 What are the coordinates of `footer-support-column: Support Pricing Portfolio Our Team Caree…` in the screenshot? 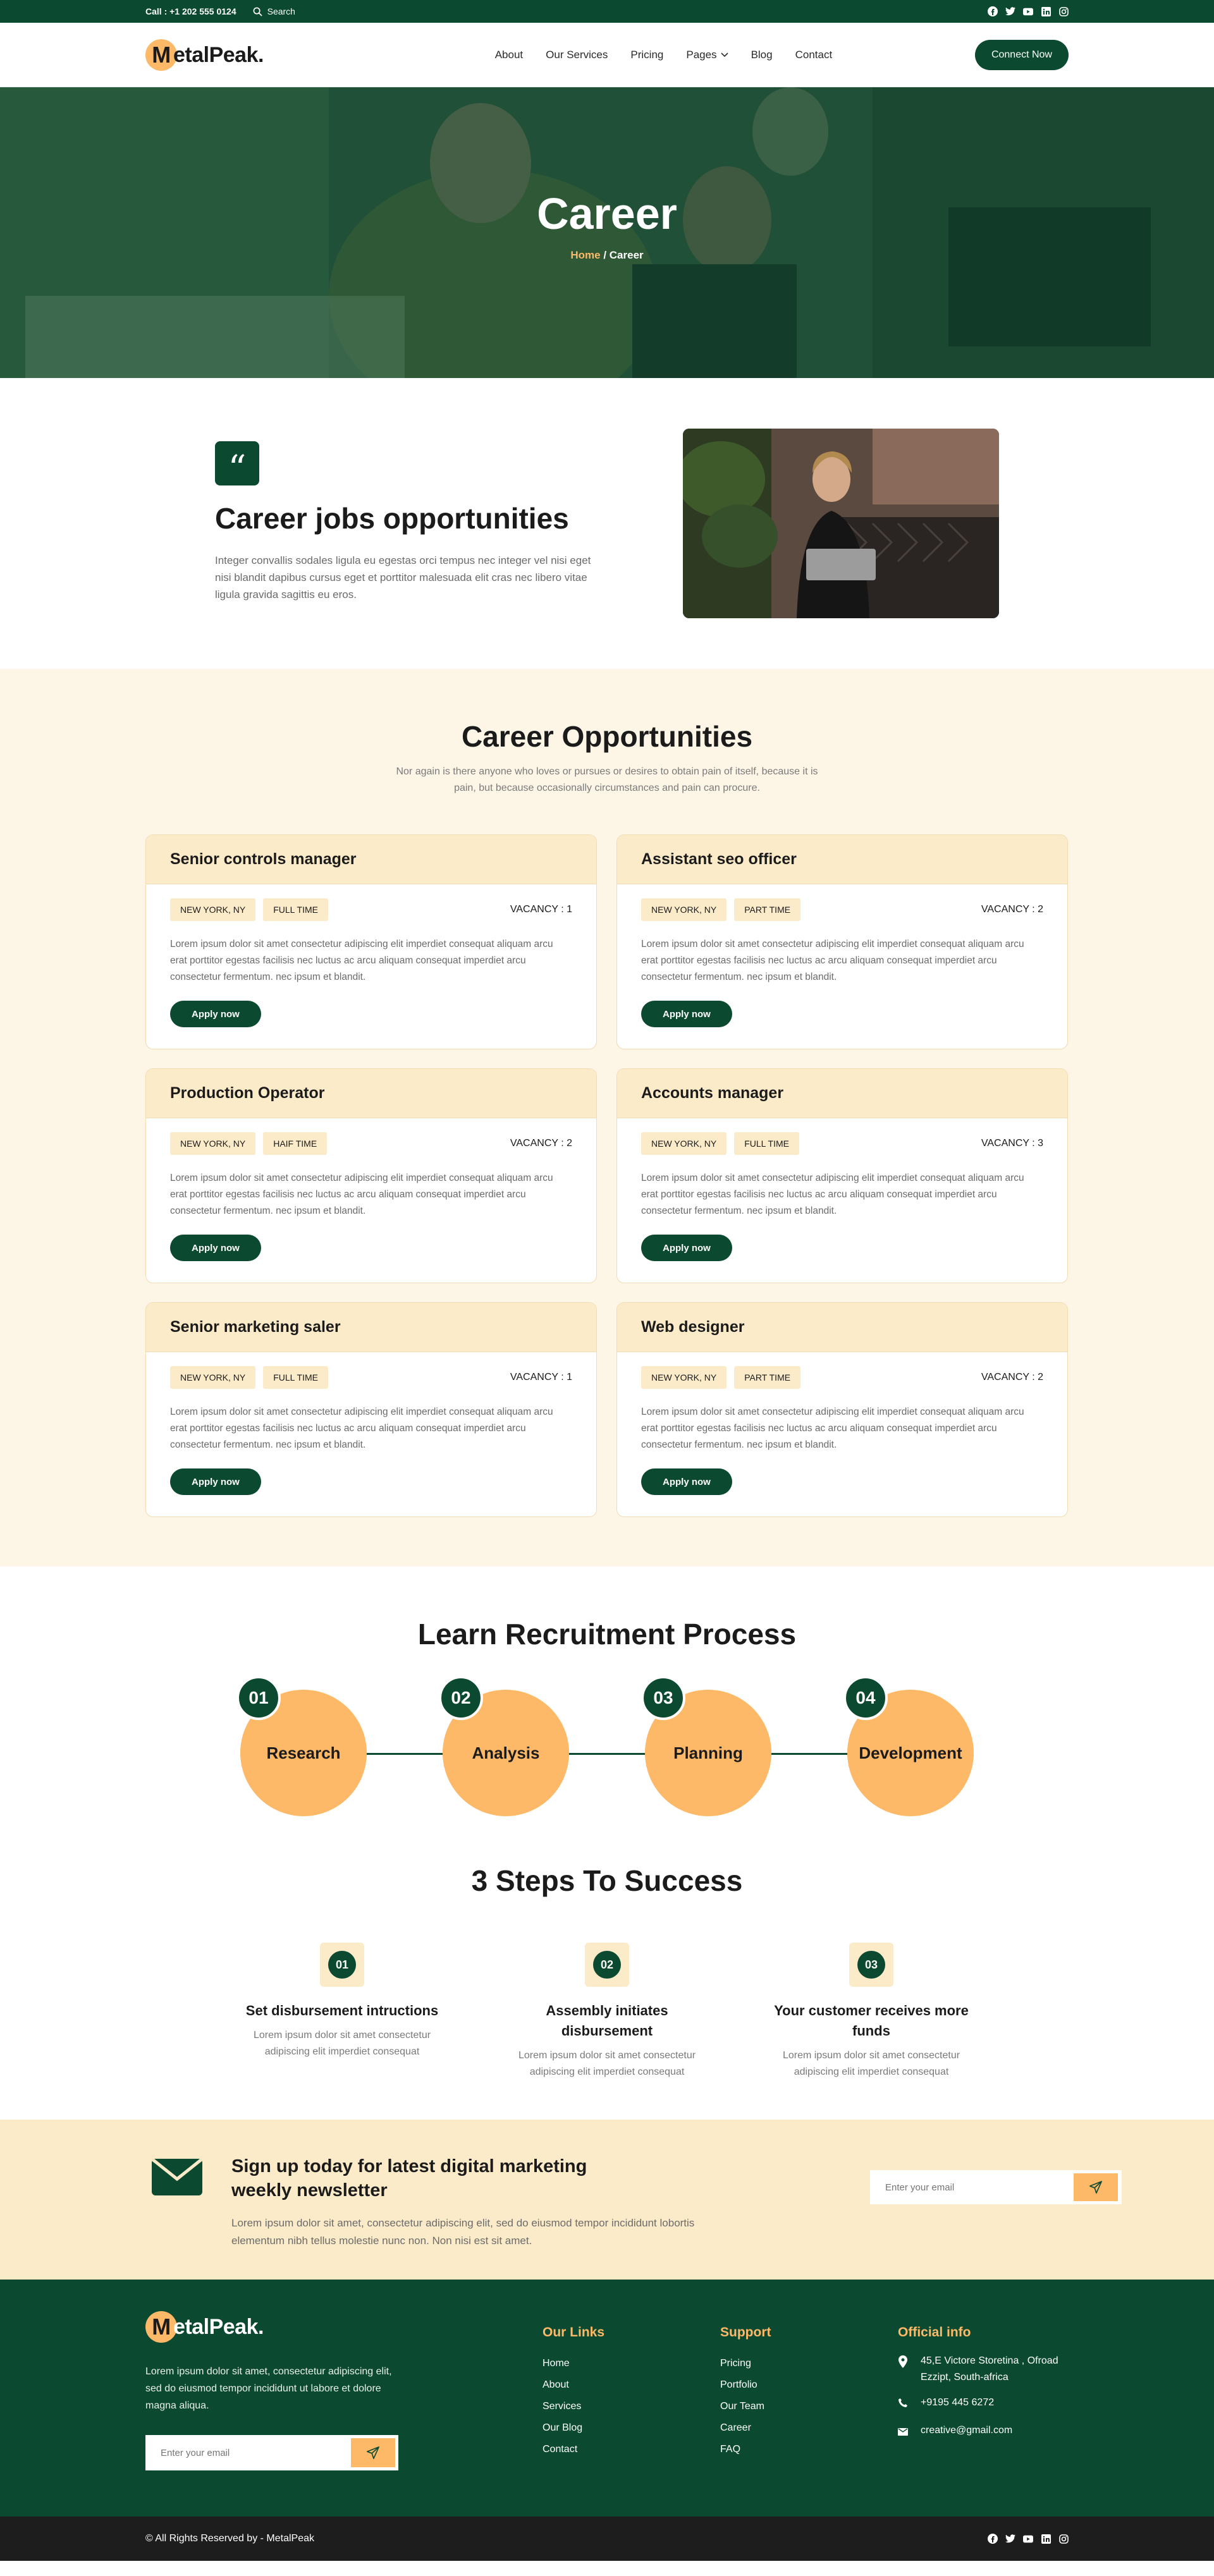 It's located at (746, 2392).